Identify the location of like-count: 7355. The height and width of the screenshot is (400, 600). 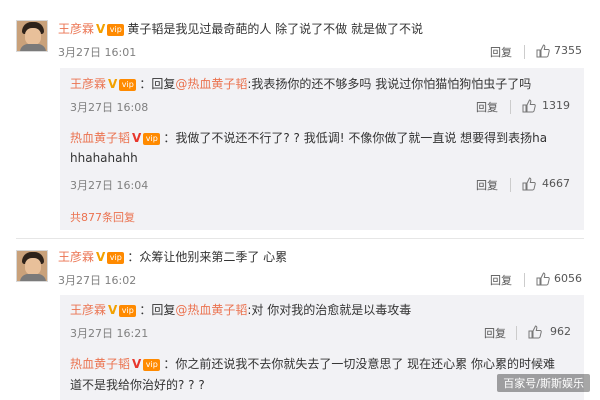
(568, 50).